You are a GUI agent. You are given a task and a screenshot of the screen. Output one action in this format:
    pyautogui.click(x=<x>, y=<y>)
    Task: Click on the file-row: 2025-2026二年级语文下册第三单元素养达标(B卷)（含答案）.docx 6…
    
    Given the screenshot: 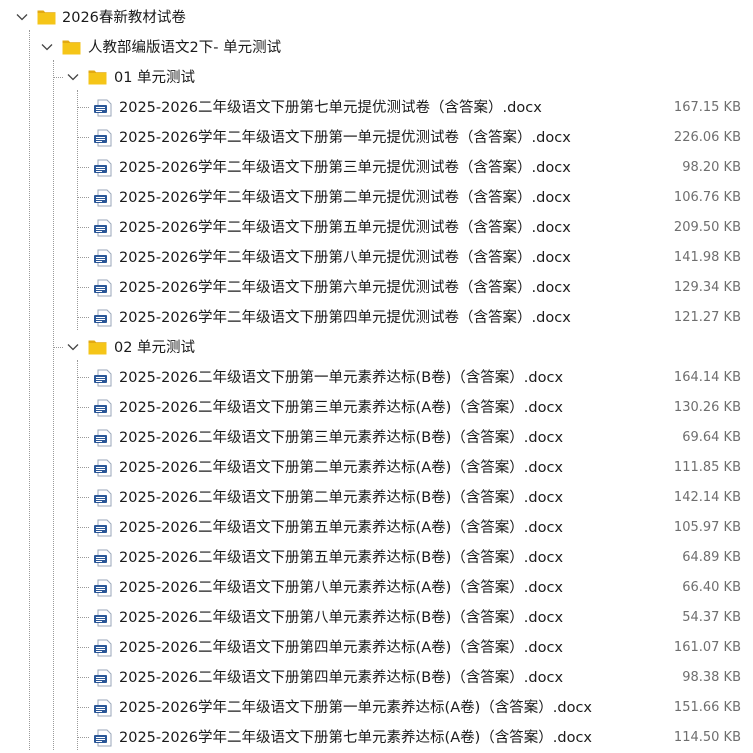 What is the action you would take?
    pyautogui.click(x=376, y=438)
    